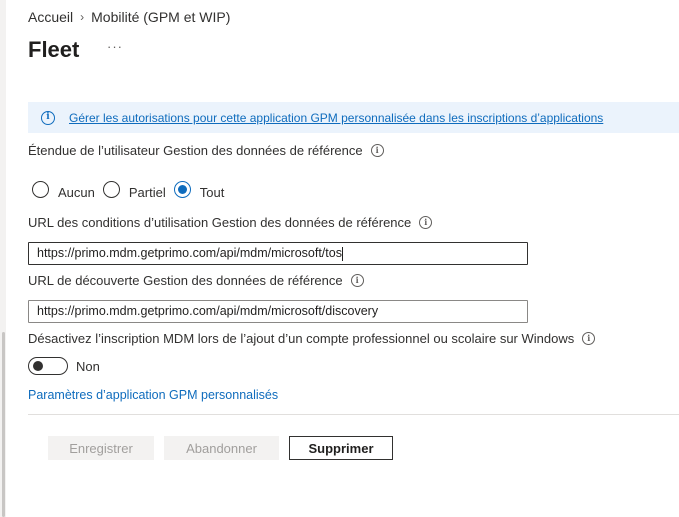  Describe the element at coordinates (3, 258) in the screenshot. I see `scrollbar-track` at that location.